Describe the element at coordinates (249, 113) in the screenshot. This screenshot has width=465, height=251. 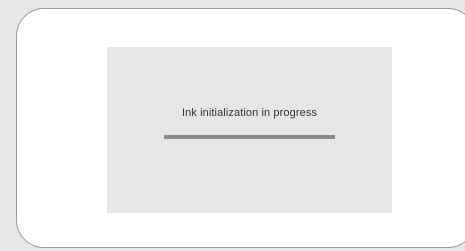
I see `status-message: Ink initialization in progress` at that location.